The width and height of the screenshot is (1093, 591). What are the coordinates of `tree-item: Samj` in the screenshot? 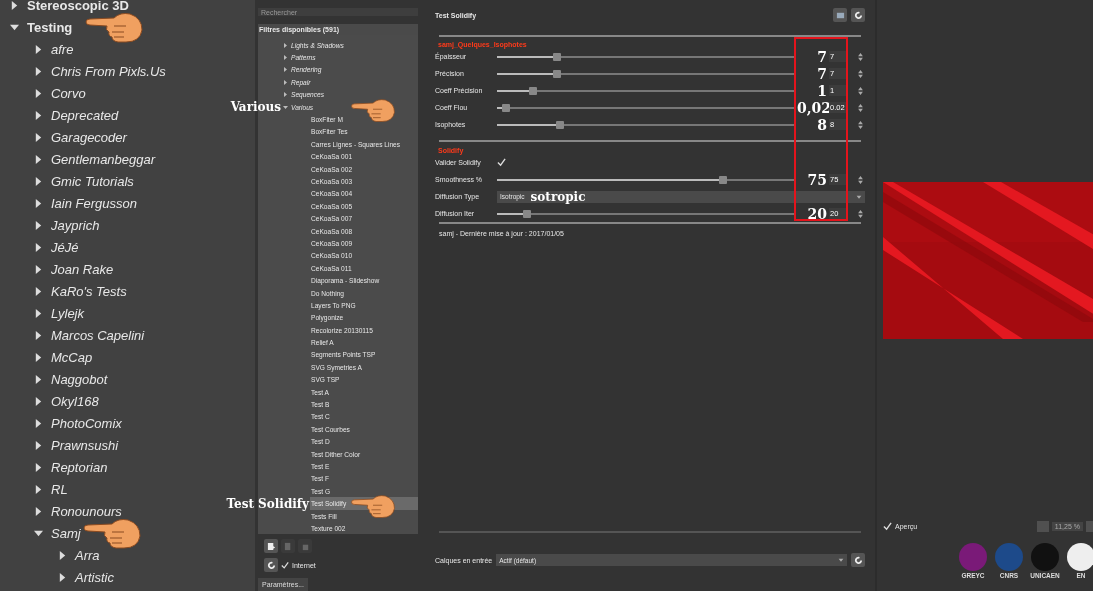 It's located at (66, 533).